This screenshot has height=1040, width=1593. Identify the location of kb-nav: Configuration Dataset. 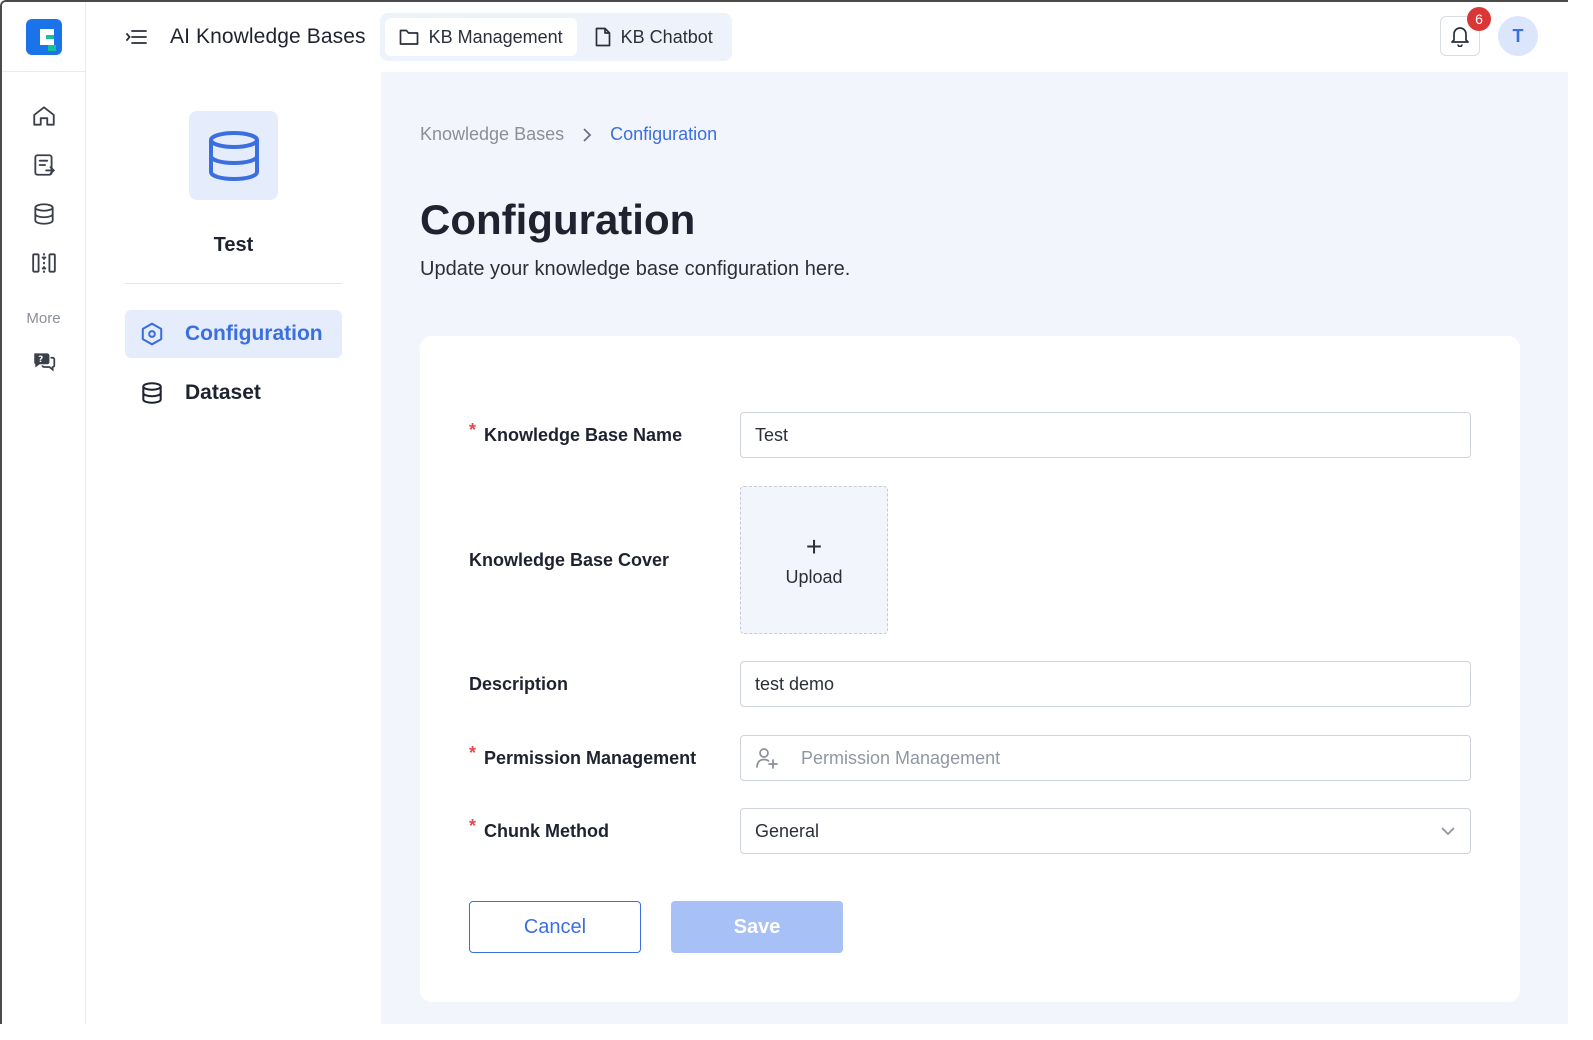
(233, 369).